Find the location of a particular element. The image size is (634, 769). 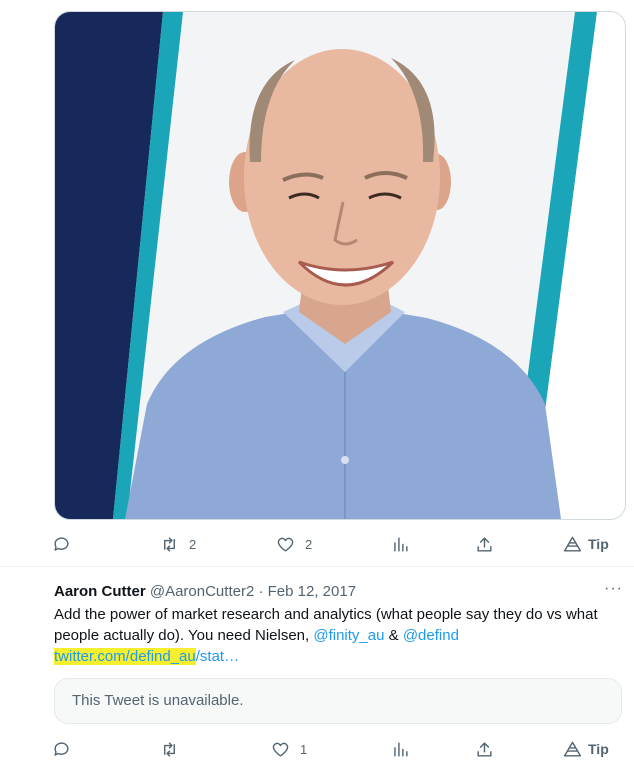

author-name: Aaron Cutter is located at coordinates (100, 591).